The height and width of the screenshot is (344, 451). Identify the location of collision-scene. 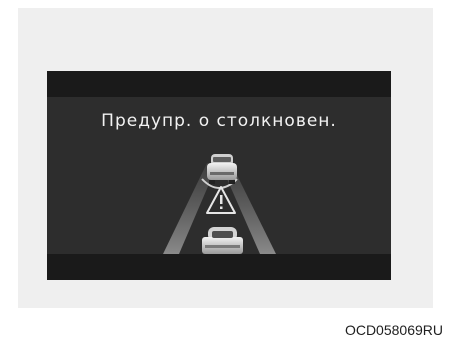
(219, 204).